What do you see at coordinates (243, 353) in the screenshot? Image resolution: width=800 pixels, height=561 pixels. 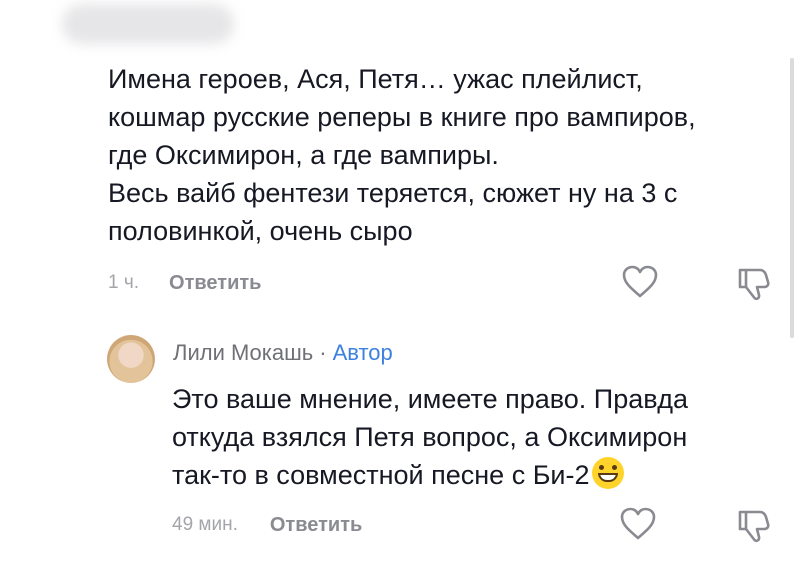 I see `reply-author-name: Лили Мокашь` at bounding box center [243, 353].